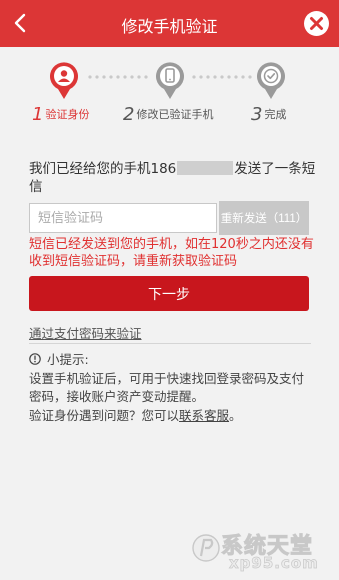 This screenshot has height=580, width=339. What do you see at coordinates (135, 415) in the screenshot?
I see `tips-question: 验证身份遇到问题？您可以联系客服。` at bounding box center [135, 415].